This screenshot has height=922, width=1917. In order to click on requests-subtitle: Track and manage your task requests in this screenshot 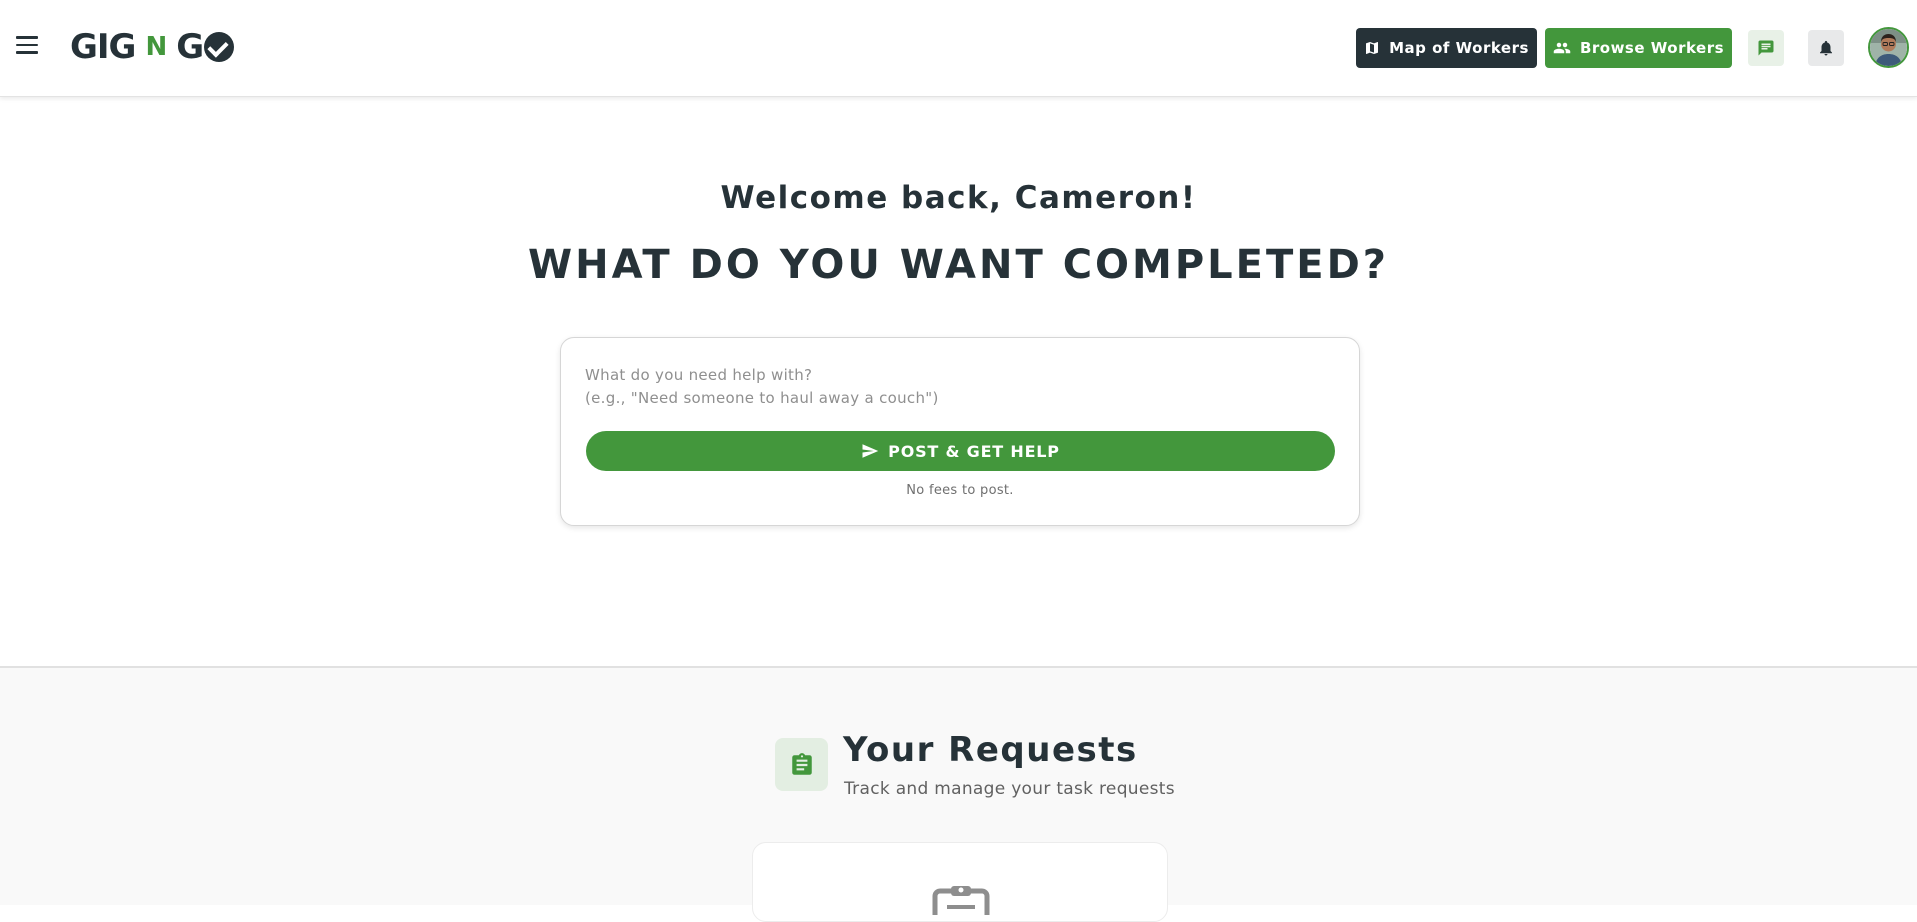, I will do `click(1009, 789)`.